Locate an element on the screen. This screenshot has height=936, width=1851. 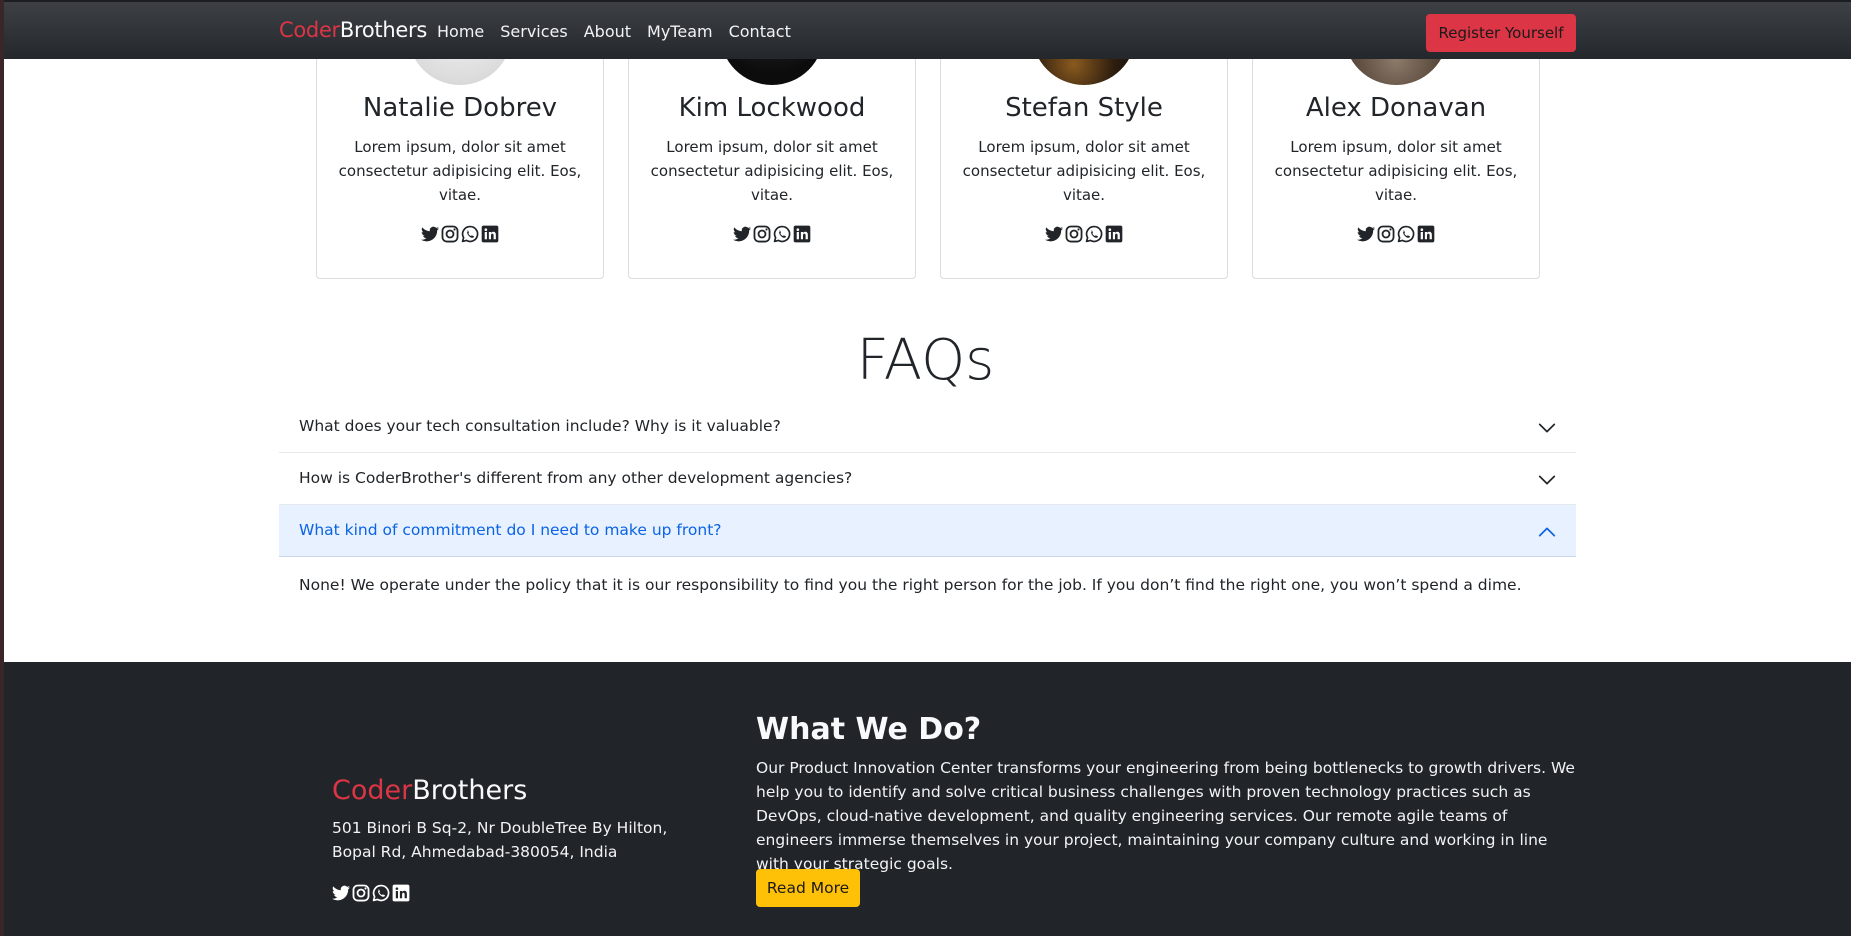
team-member-name: Stefan Style is located at coordinates (1084, 108).